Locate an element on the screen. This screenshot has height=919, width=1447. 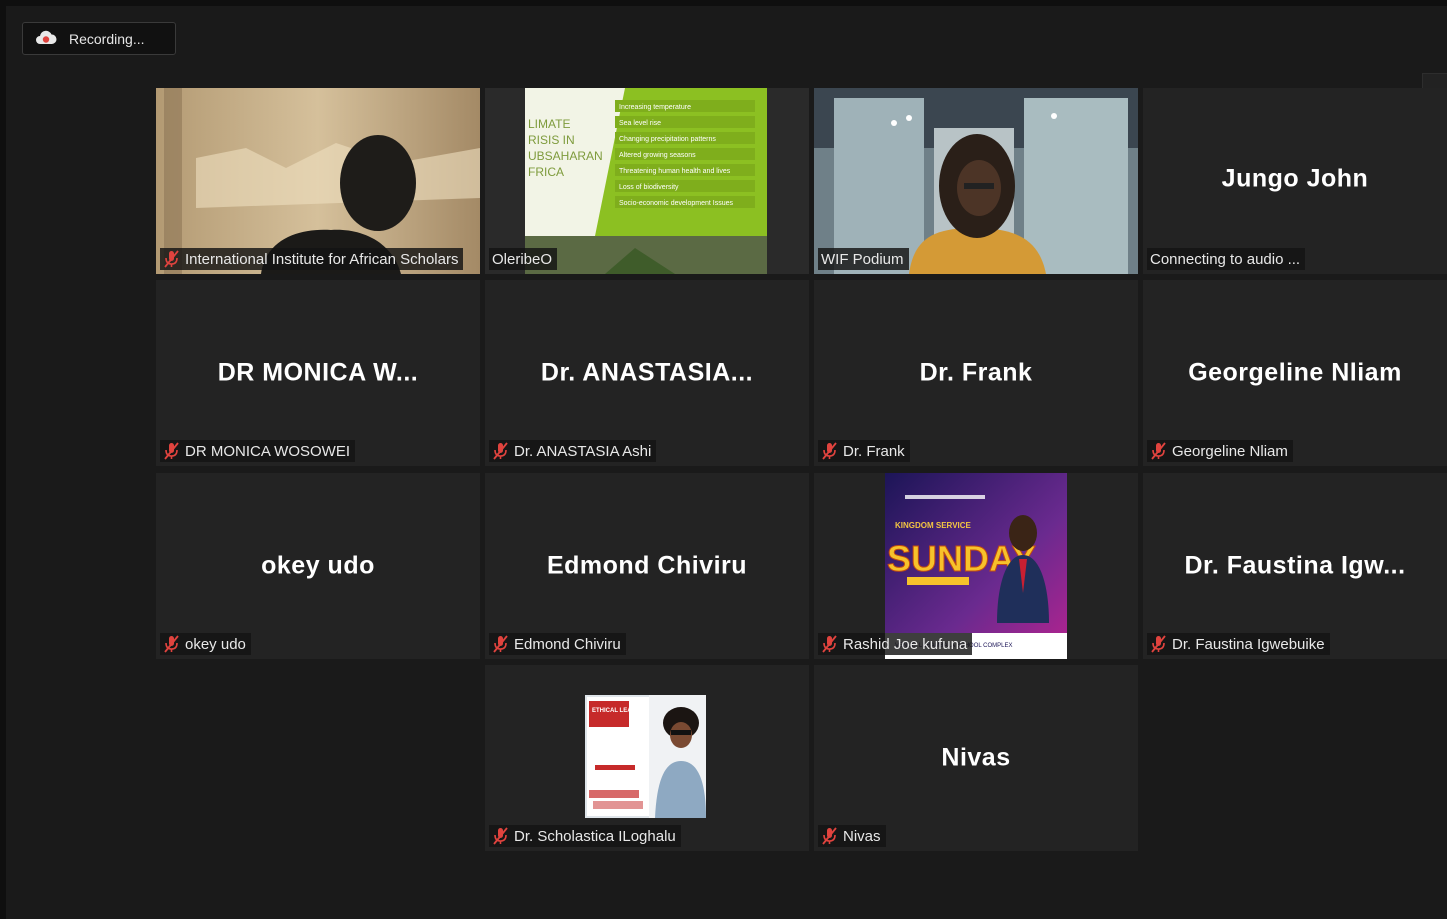
poster-kicker: KINGDOM SERVICE is located at coordinates (933, 525).